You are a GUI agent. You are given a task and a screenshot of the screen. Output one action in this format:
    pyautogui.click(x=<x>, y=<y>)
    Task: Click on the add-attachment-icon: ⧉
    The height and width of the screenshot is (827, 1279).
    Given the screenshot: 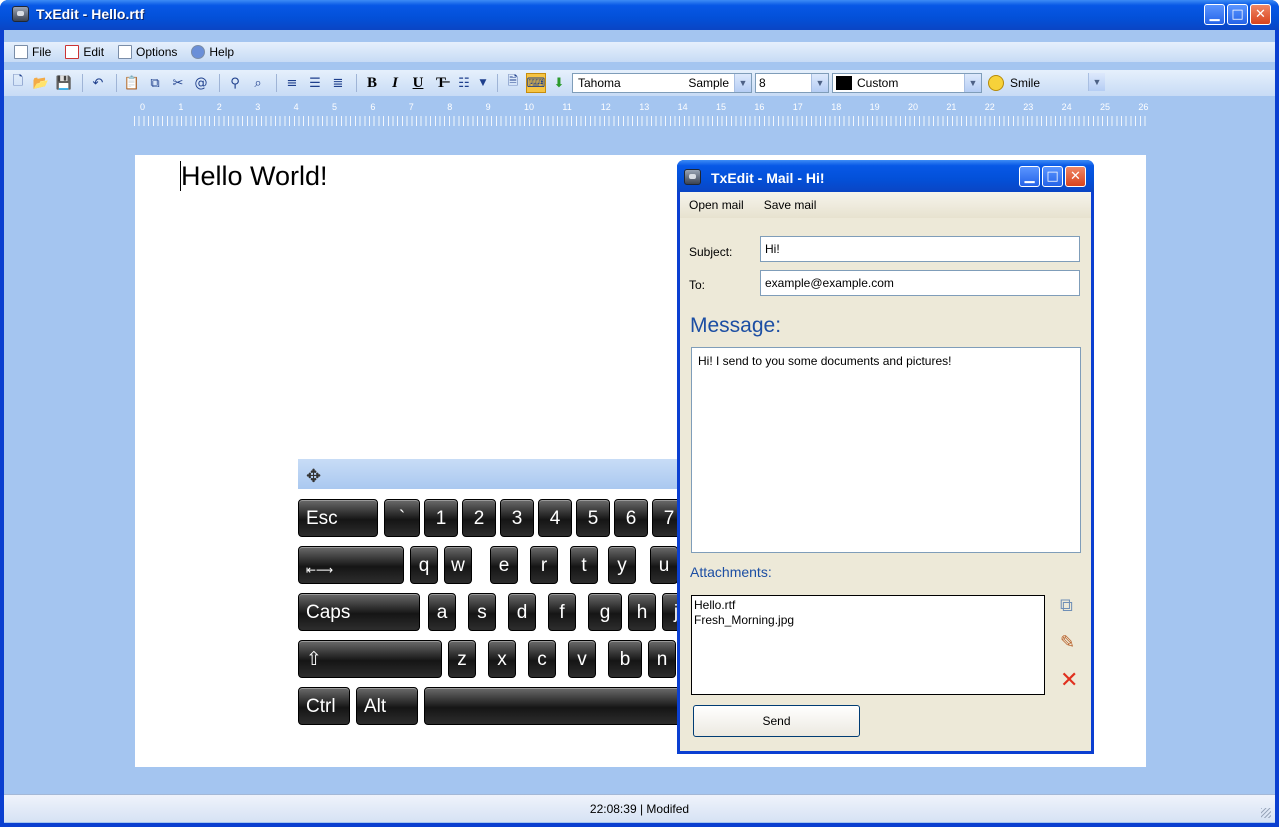 What is the action you would take?
    pyautogui.click(x=1066, y=605)
    